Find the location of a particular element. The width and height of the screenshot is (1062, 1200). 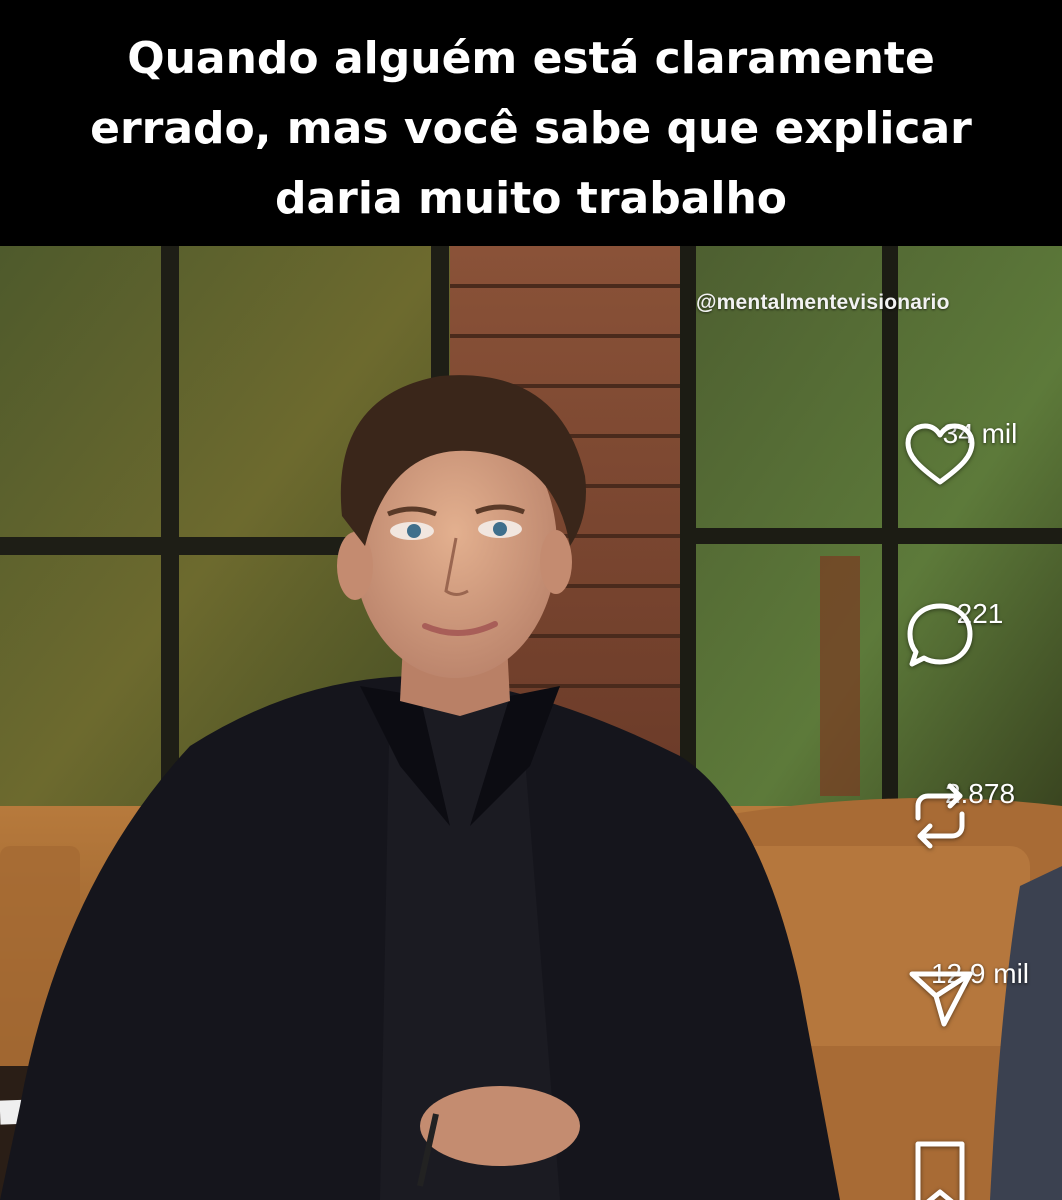

save-action is located at coordinates (980, 1168).